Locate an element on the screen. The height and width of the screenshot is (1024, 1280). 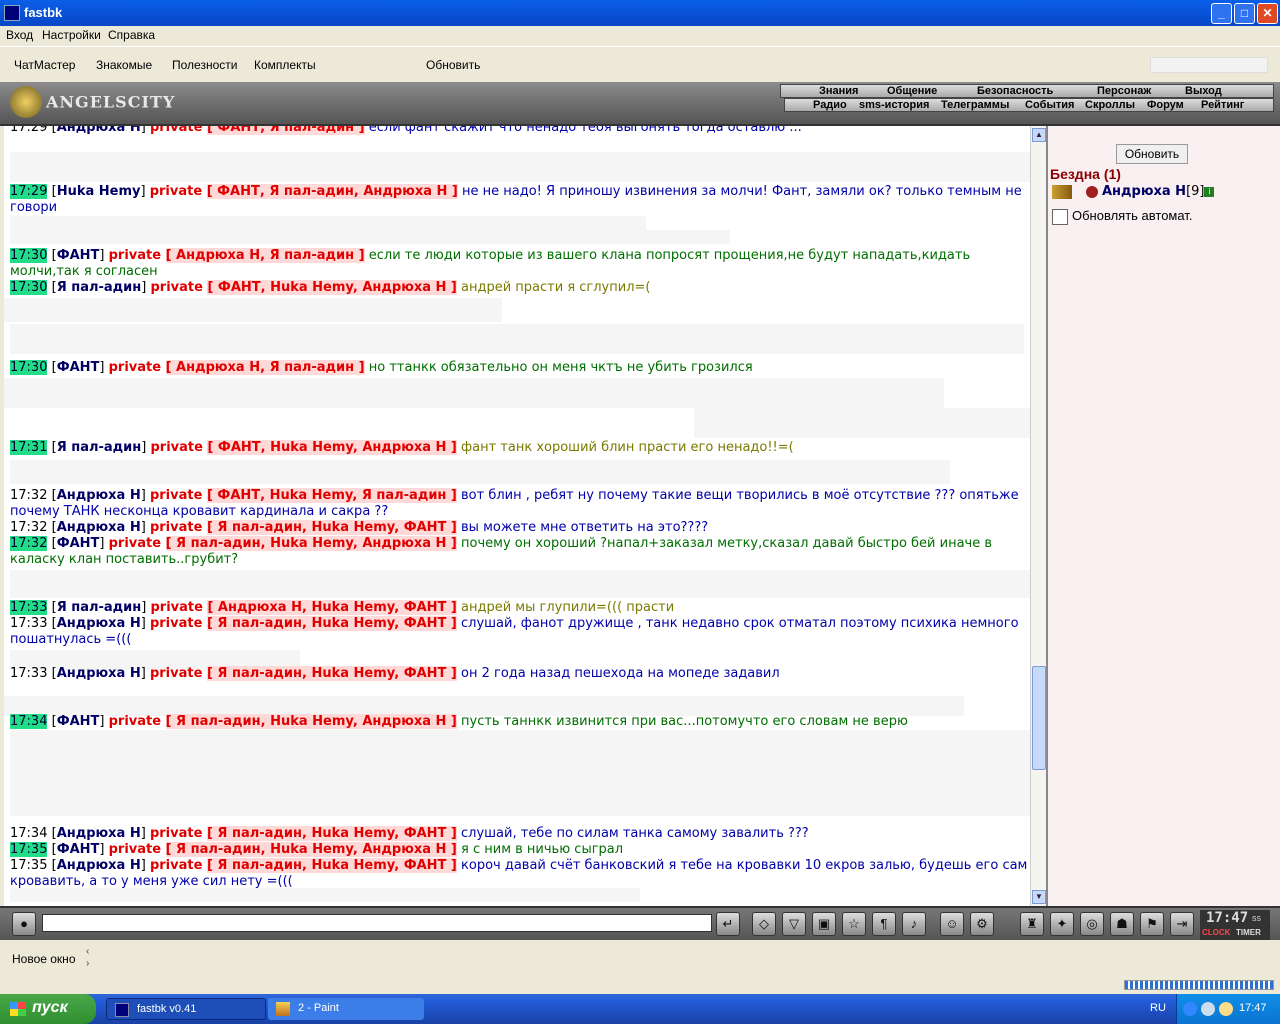
inventory-icon: ♜ is located at coordinates (1032, 924).